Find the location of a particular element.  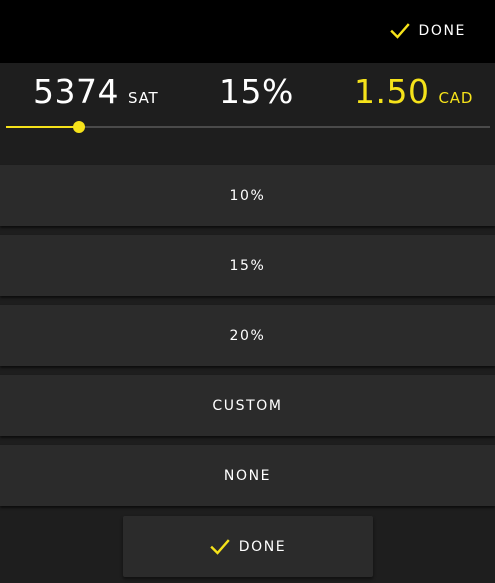

option-custom-button: CUSTOM is located at coordinates (247, 405).